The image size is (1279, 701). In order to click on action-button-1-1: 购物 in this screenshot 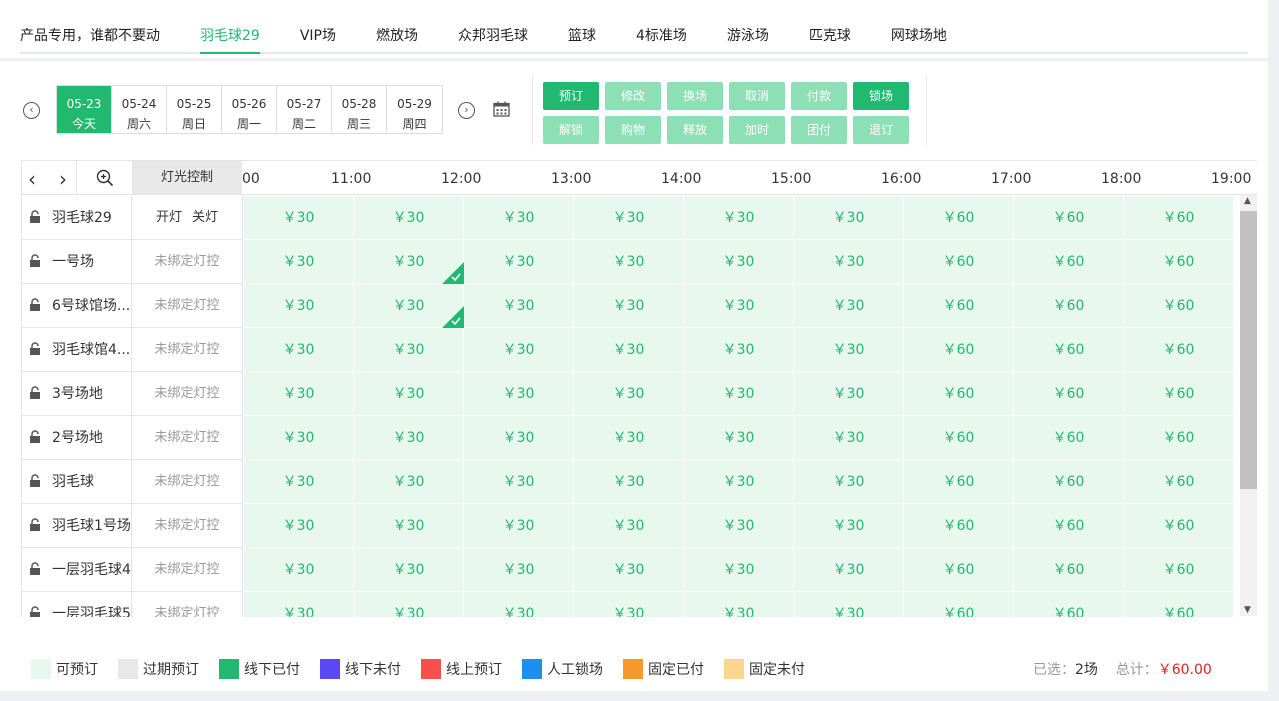, I will do `click(633, 130)`.